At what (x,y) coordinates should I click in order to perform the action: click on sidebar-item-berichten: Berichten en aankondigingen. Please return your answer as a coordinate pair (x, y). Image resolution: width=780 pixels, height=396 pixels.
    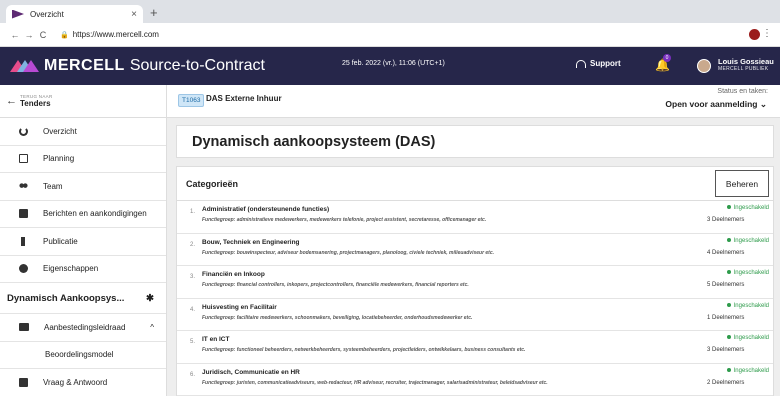
    Looking at the image, I should click on (83, 214).